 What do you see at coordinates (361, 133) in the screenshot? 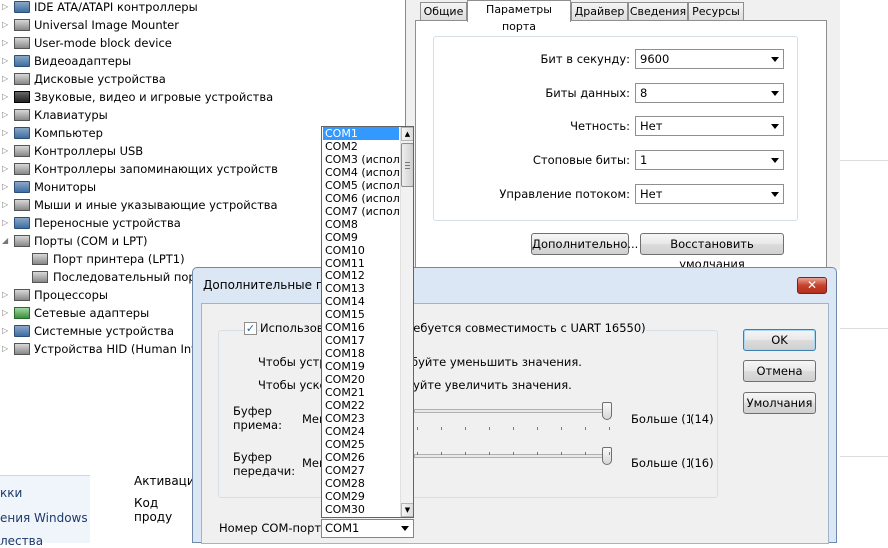
I see `com-port-option: COM1` at bounding box center [361, 133].